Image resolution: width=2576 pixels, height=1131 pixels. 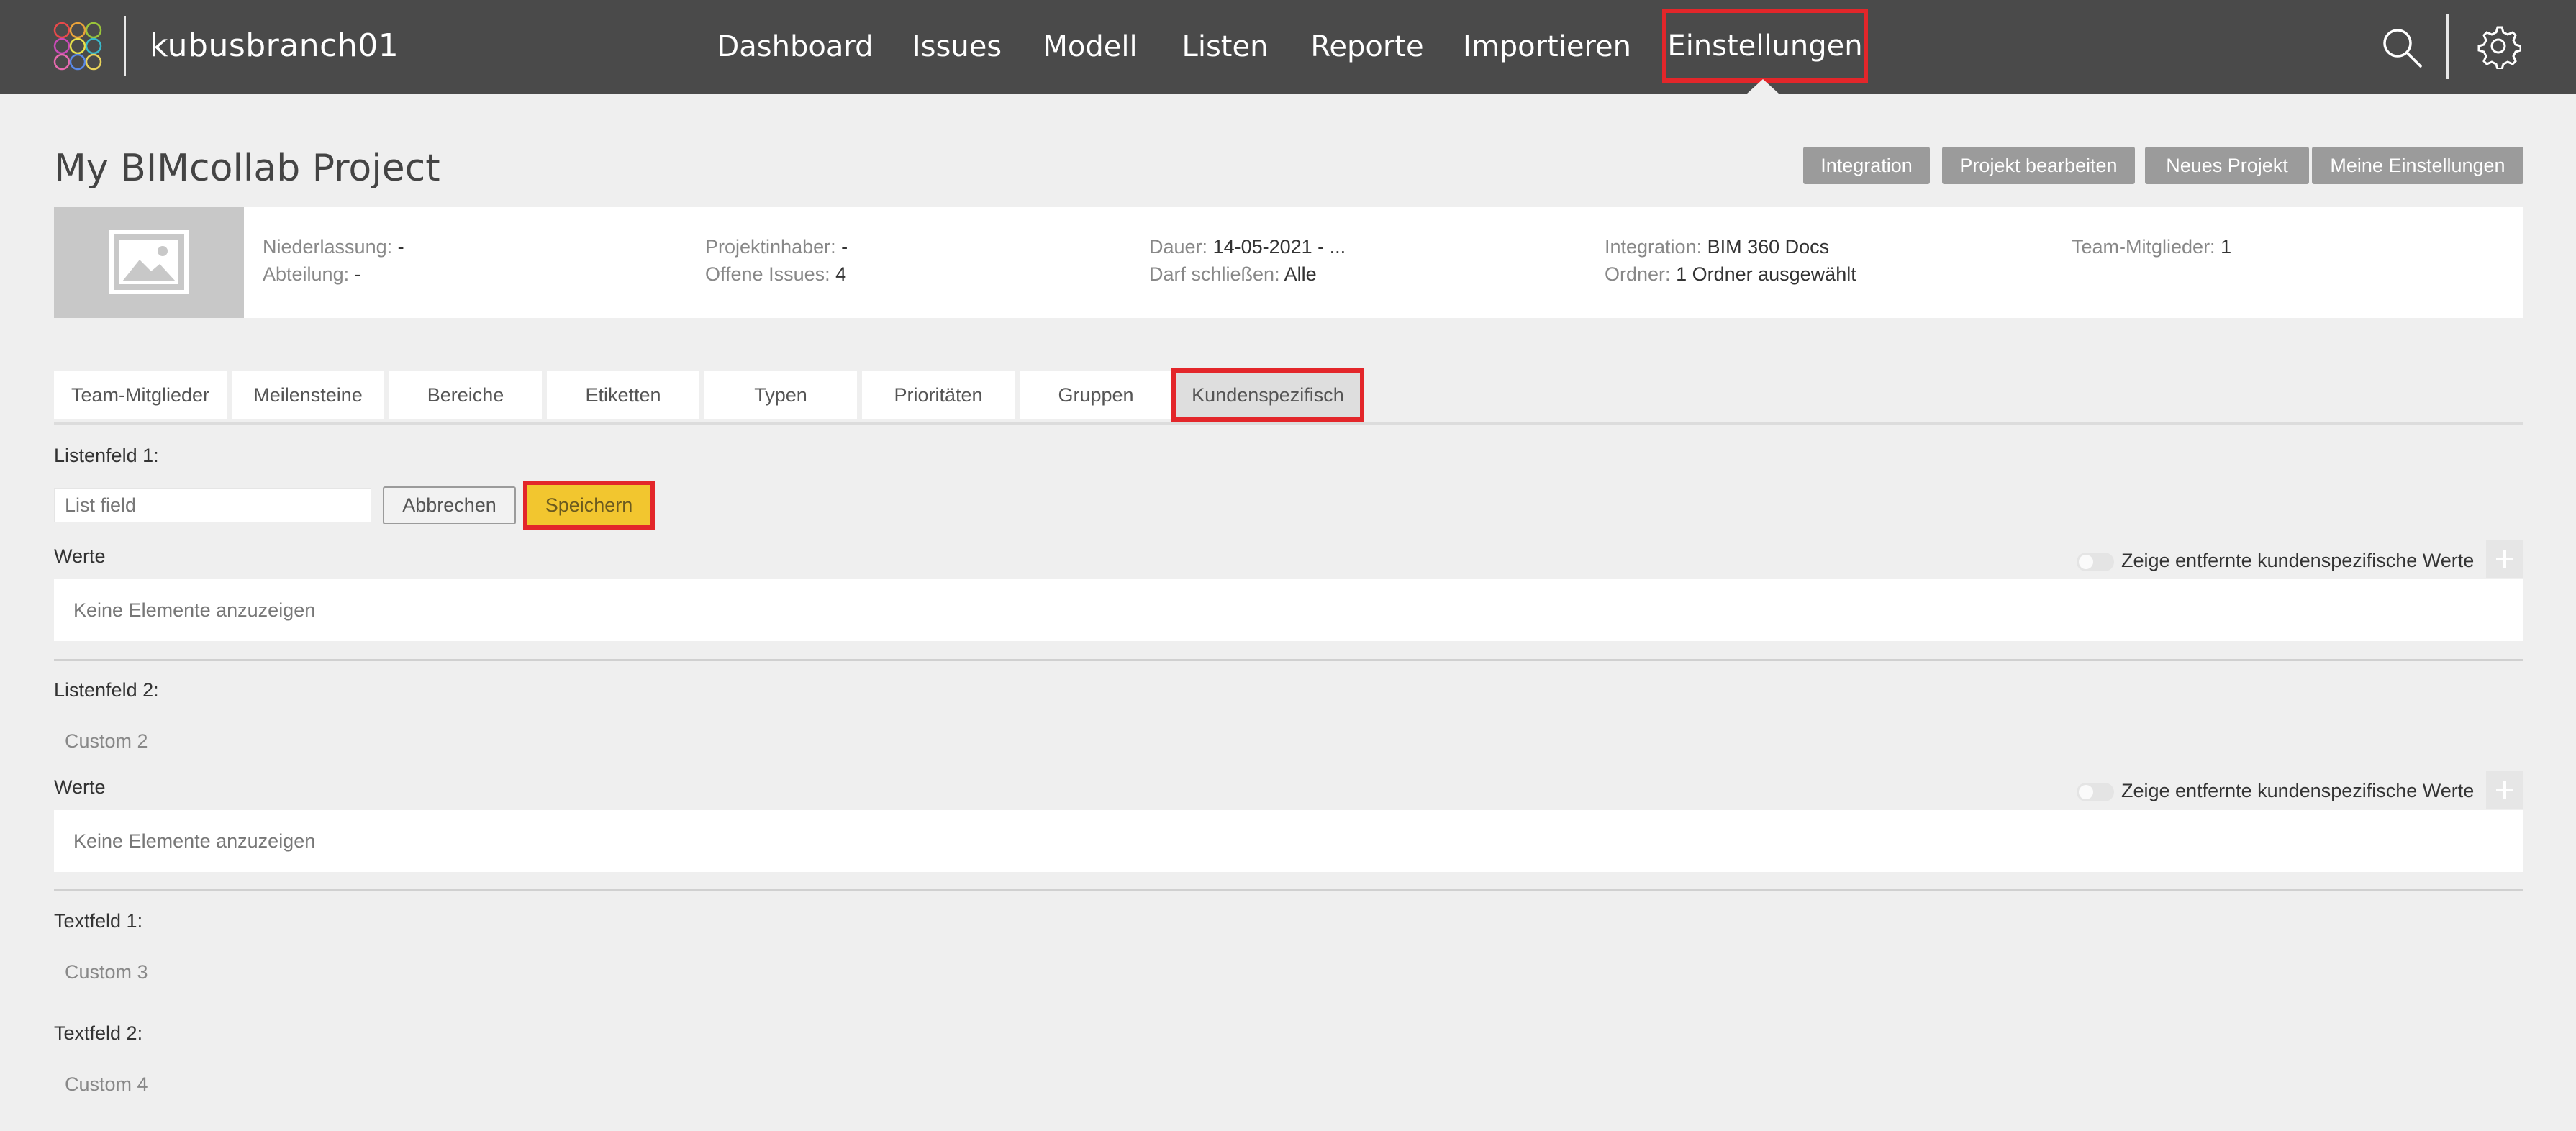 I want to click on nav-listen: Listen, so click(x=1225, y=47).